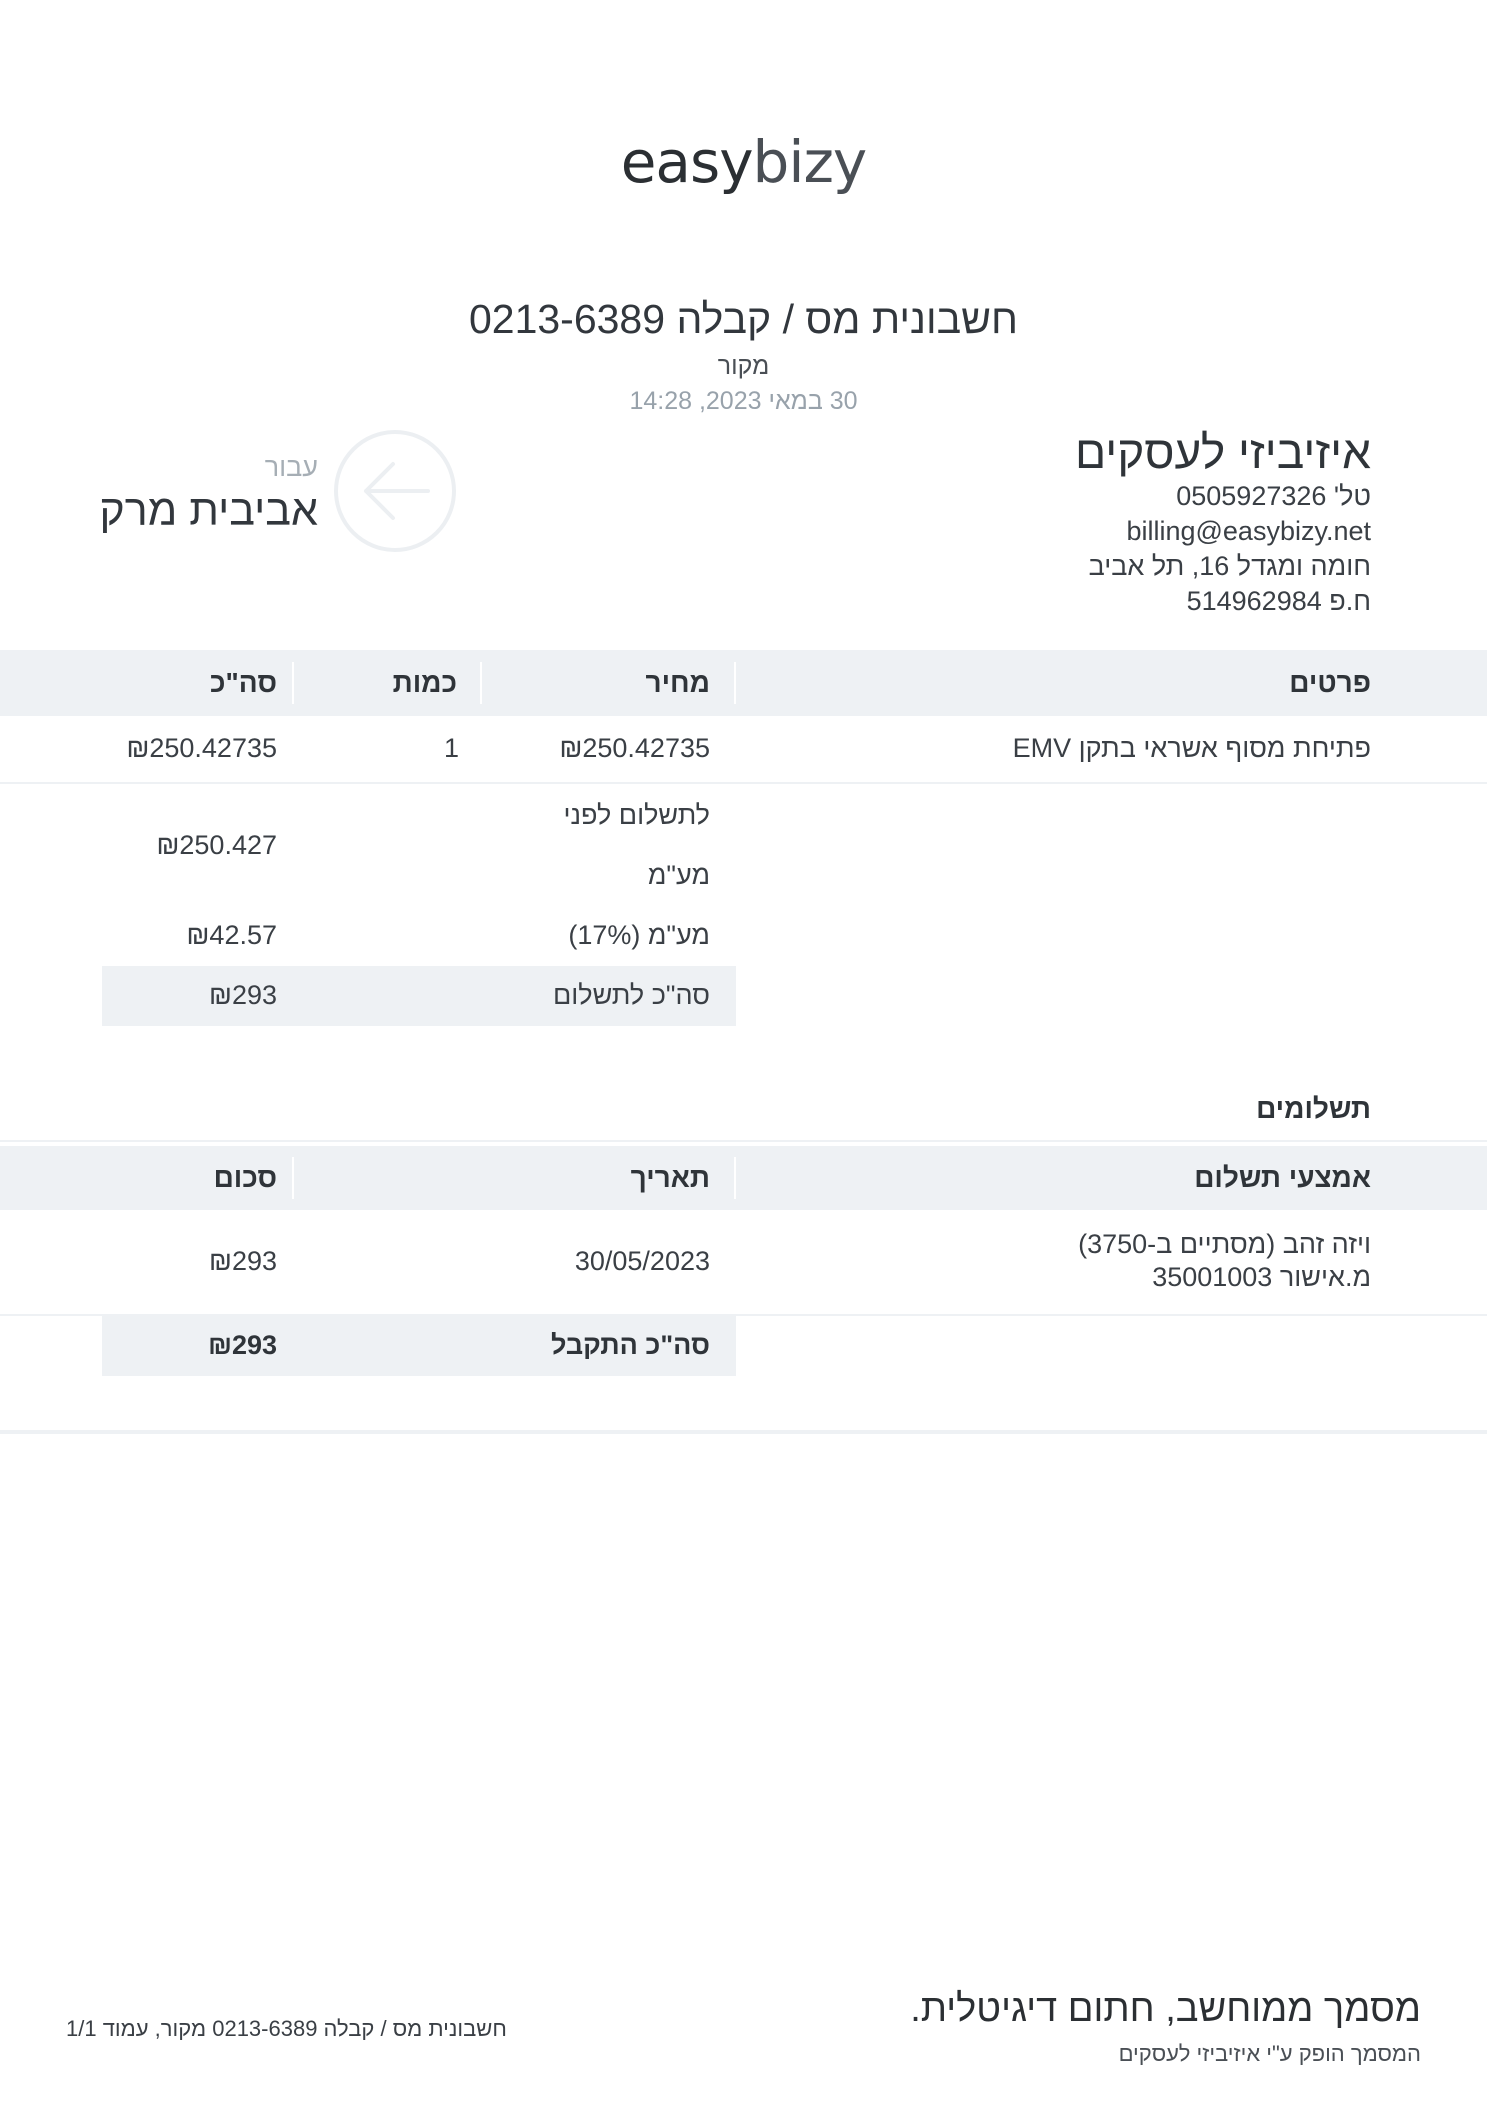 This screenshot has width=1487, height=2105. I want to click on payments-section-title: תשלומים, so click(1313, 1108).